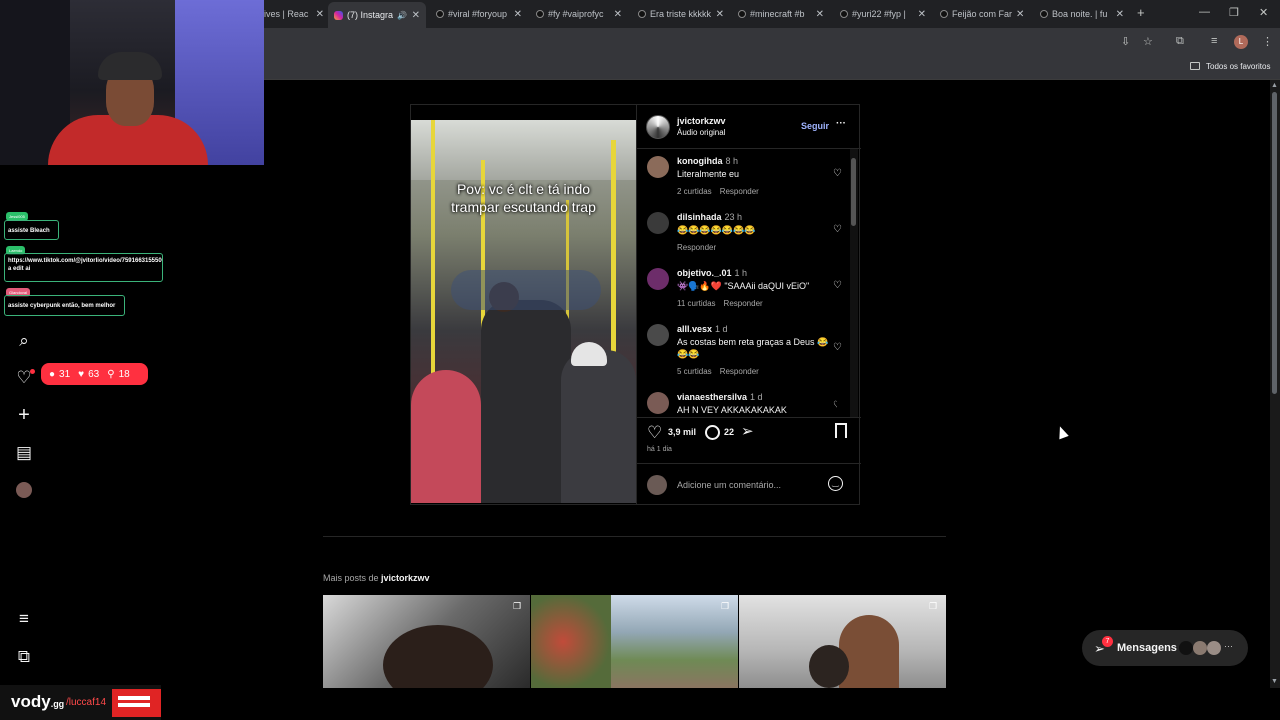 Image resolution: width=1280 pixels, height=720 pixels. What do you see at coordinates (24, 619) in the screenshot?
I see `more-menu-icon: ≡` at bounding box center [24, 619].